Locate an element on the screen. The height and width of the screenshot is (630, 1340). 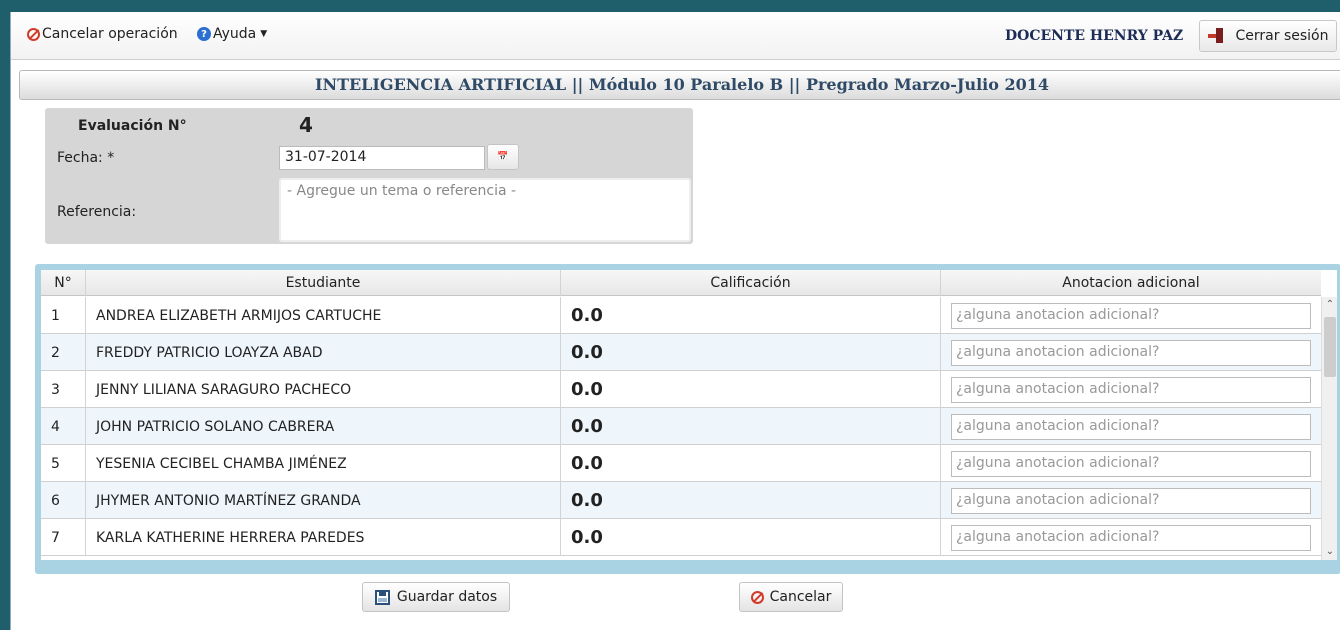
help-label: Ayuda is located at coordinates (235, 34).